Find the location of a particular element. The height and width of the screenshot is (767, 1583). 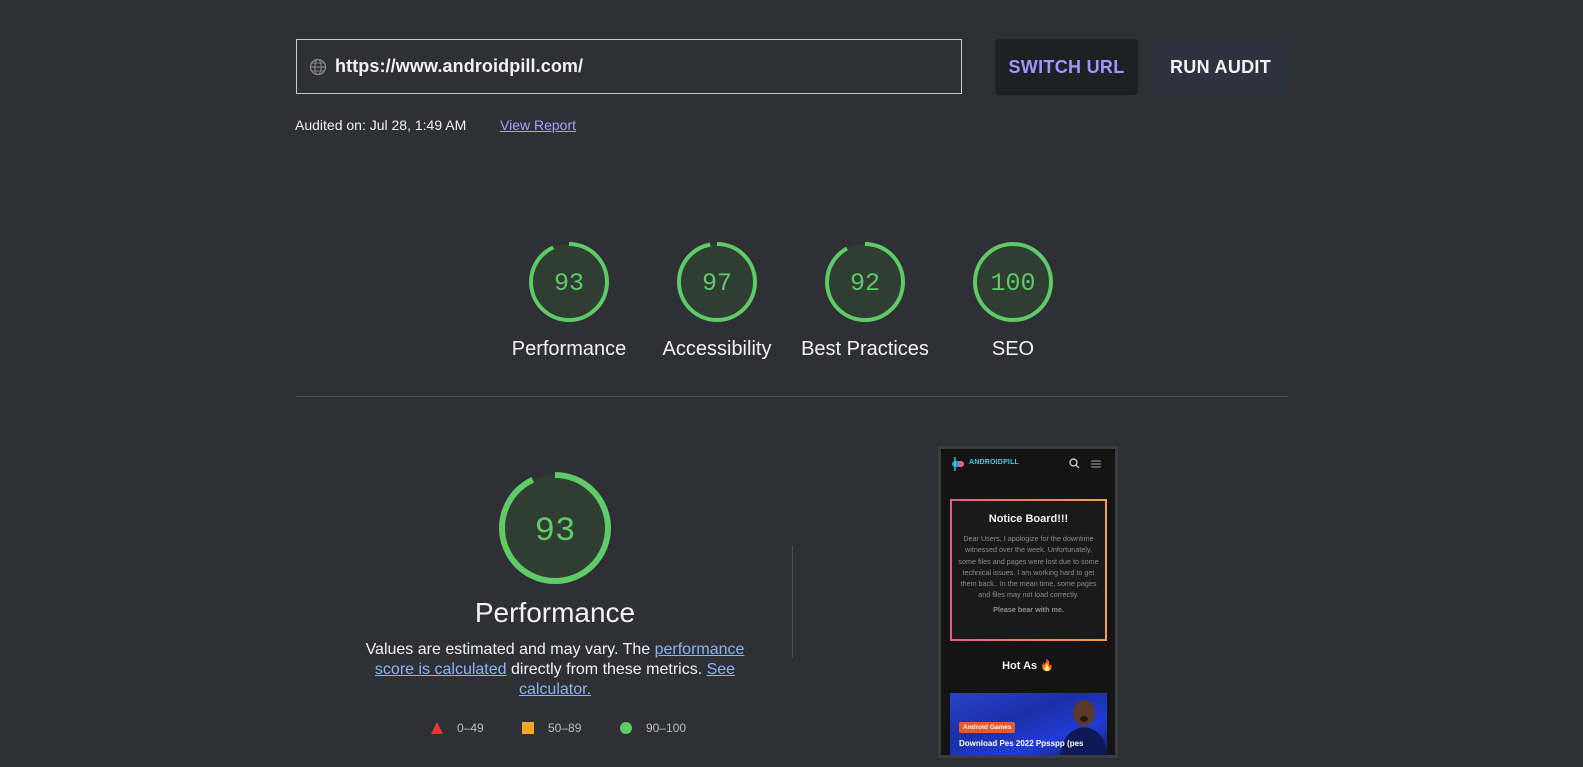

run-audit-button: RUN AUDIT is located at coordinates (1220, 67).